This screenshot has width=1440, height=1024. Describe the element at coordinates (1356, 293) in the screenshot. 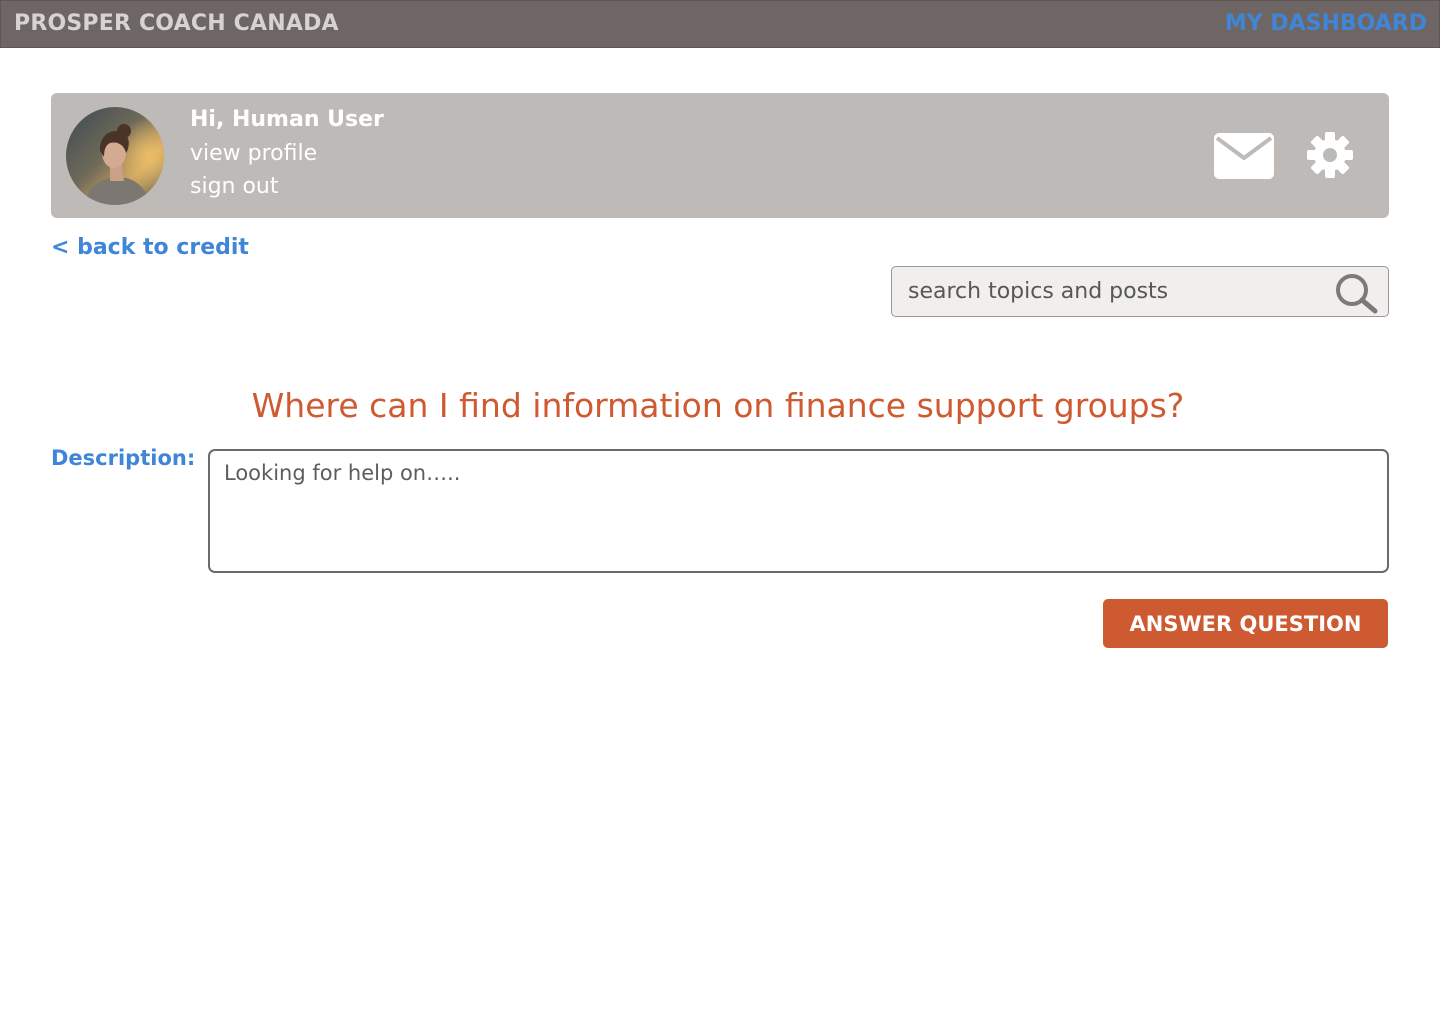

I see `search-icon` at that location.